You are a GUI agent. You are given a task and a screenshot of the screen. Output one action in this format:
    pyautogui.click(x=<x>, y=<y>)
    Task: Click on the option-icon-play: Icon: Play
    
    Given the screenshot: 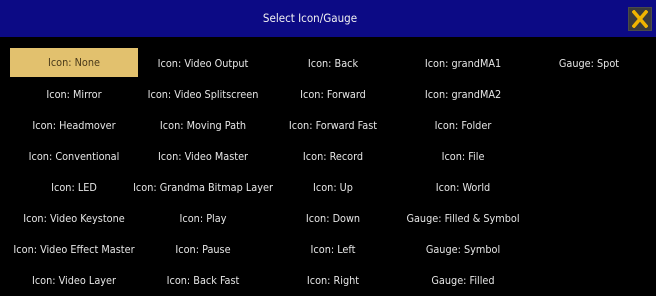 What is the action you would take?
    pyautogui.click(x=203, y=218)
    